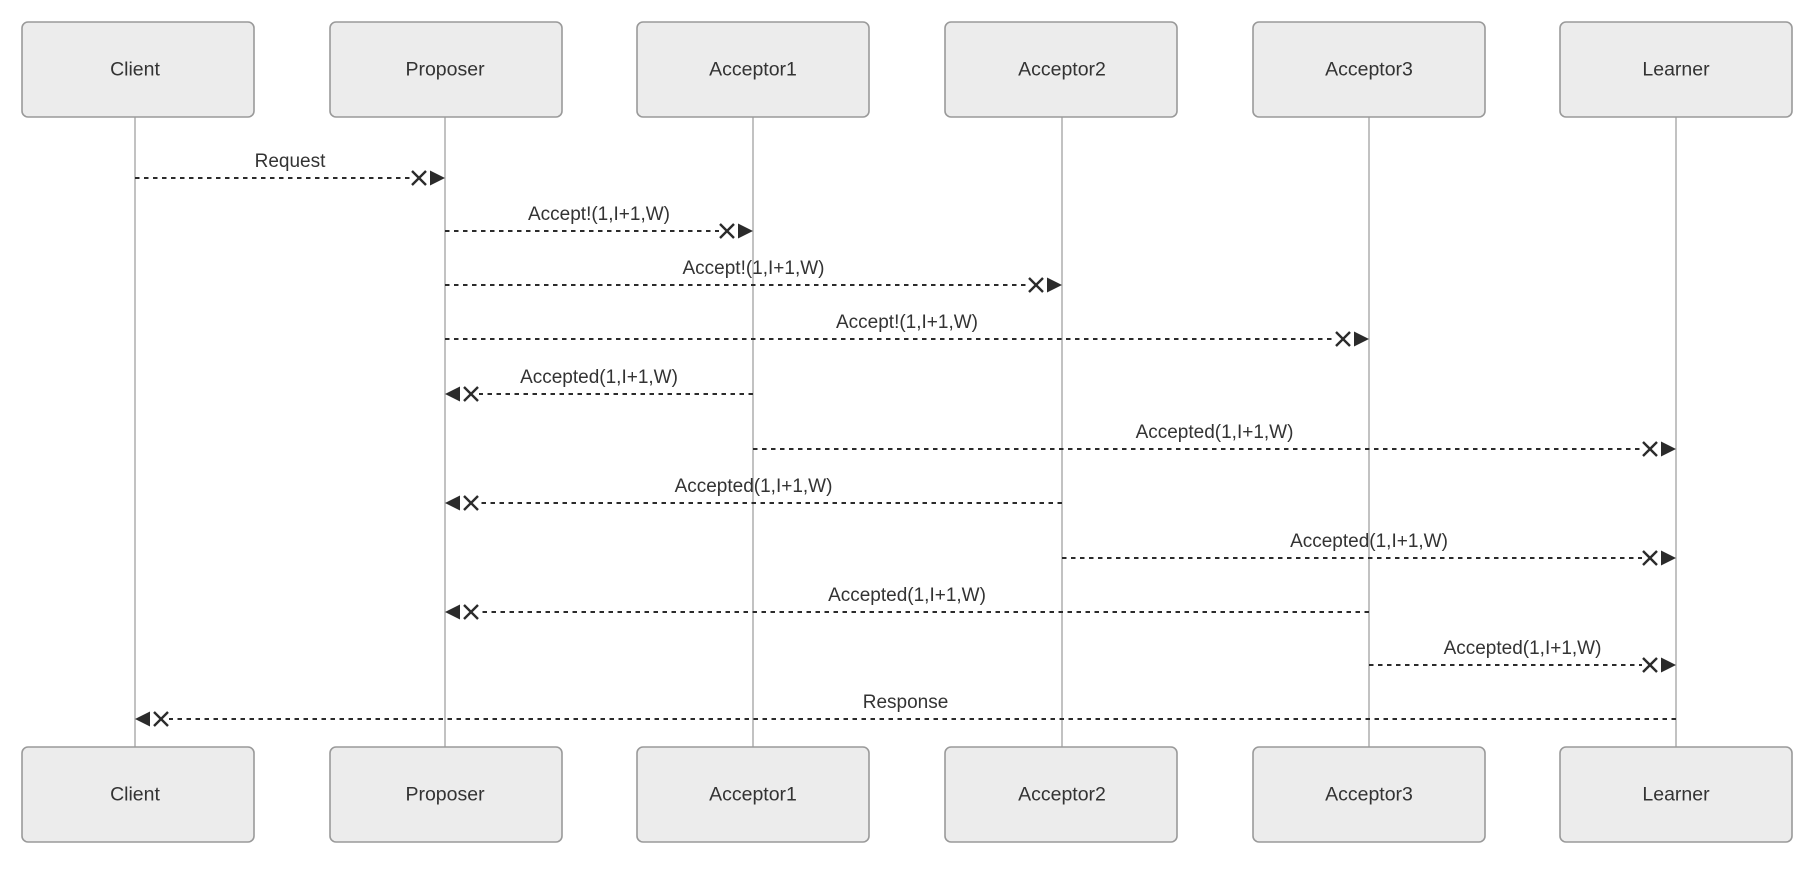 Image resolution: width=1810 pixels, height=874 pixels. I want to click on participant-acceptor3-top: Acceptor3, so click(1369, 69).